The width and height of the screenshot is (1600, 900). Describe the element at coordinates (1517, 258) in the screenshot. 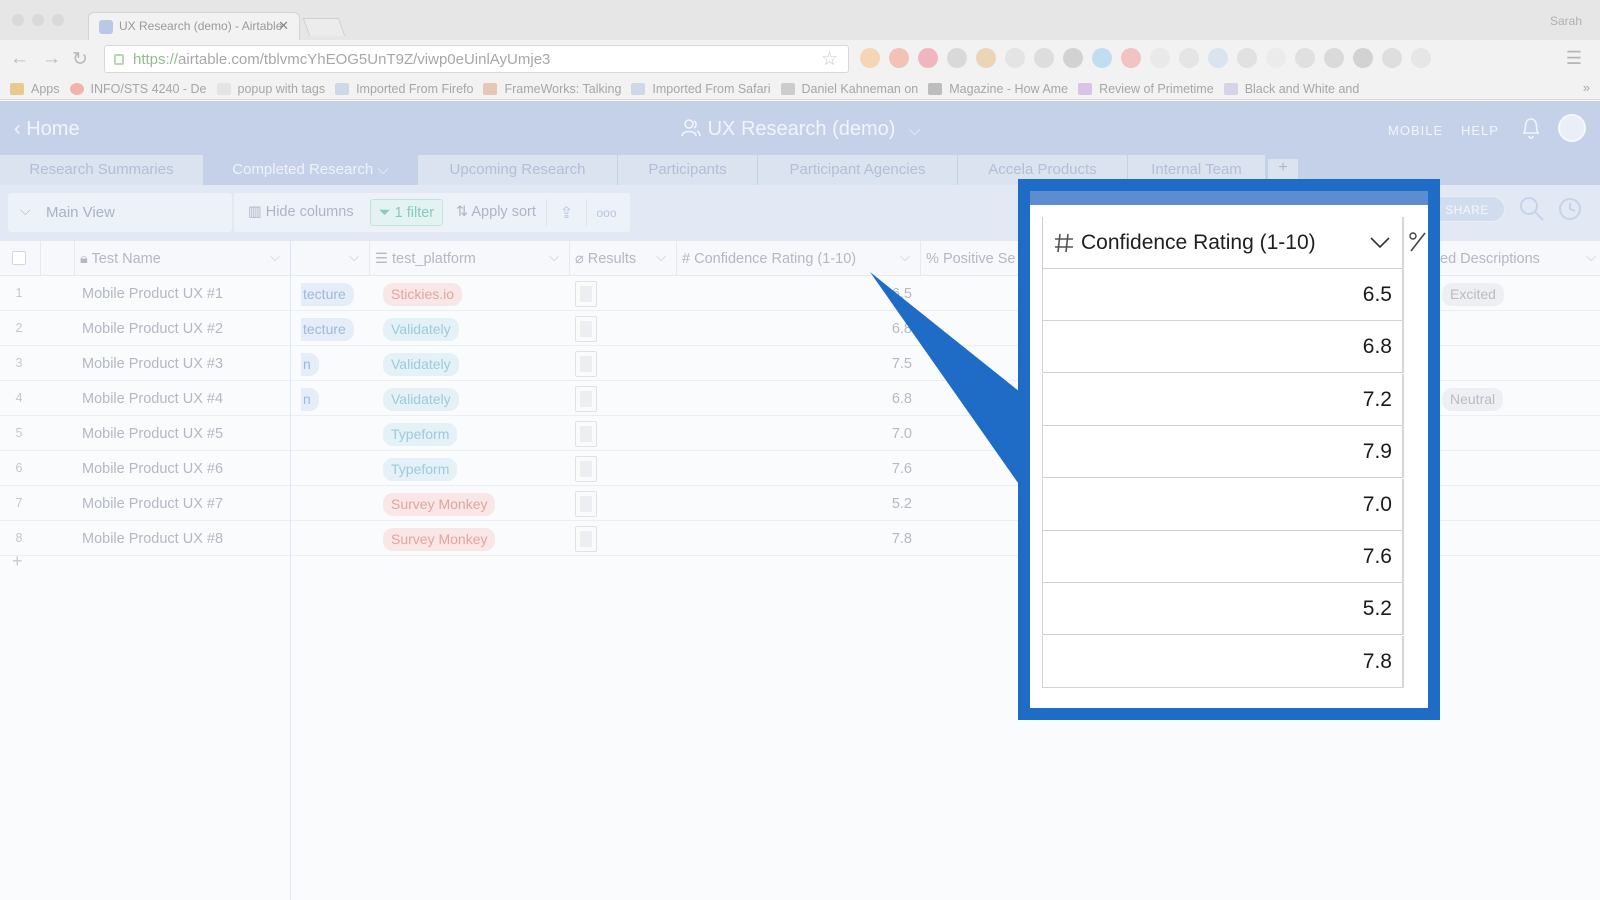

I see `column-header-descriptions: ed Descriptions ⌵` at that location.